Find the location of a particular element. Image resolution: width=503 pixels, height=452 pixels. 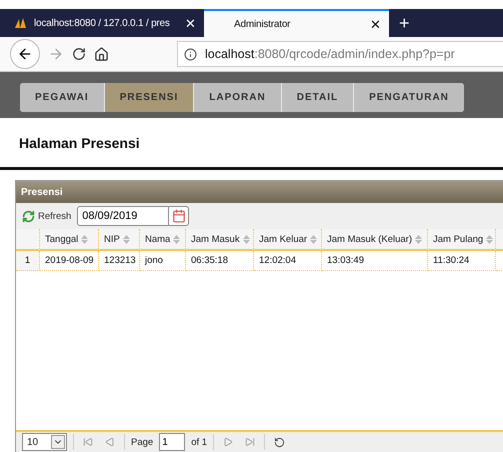

tab-title: localhost:8080 / 127.0.0.1 / pres is located at coordinates (102, 23).